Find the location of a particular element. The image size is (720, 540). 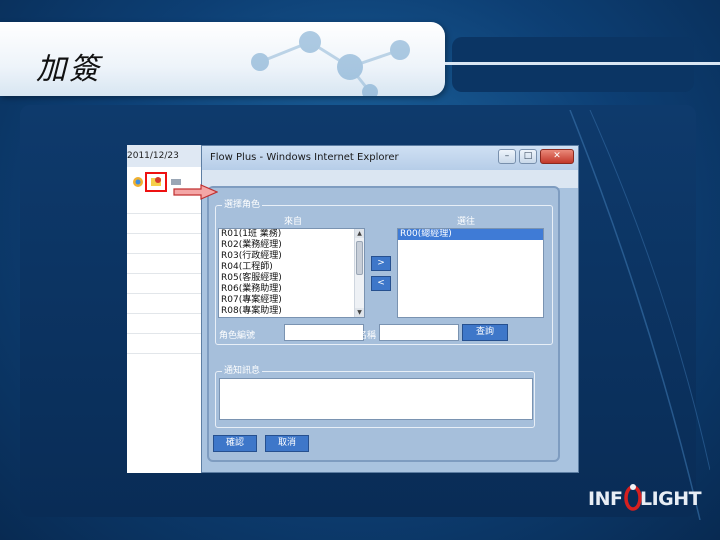

list-item: R06(業務助理) is located at coordinates (291, 289).